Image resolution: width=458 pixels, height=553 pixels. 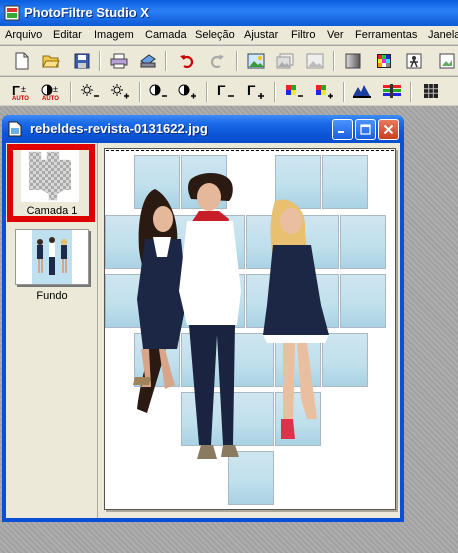 What do you see at coordinates (23, 35) in the screenshot?
I see `menu-arquivo: Arquivo` at bounding box center [23, 35].